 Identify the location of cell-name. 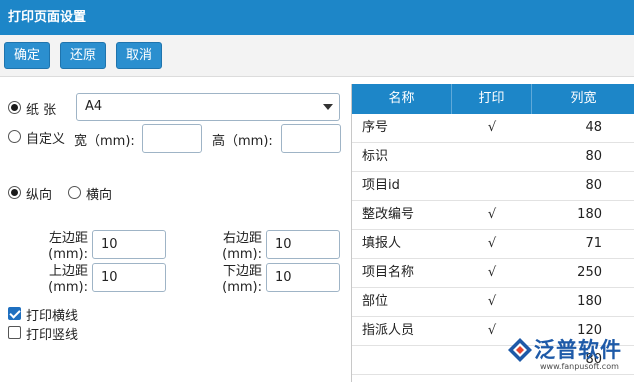
(407, 360).